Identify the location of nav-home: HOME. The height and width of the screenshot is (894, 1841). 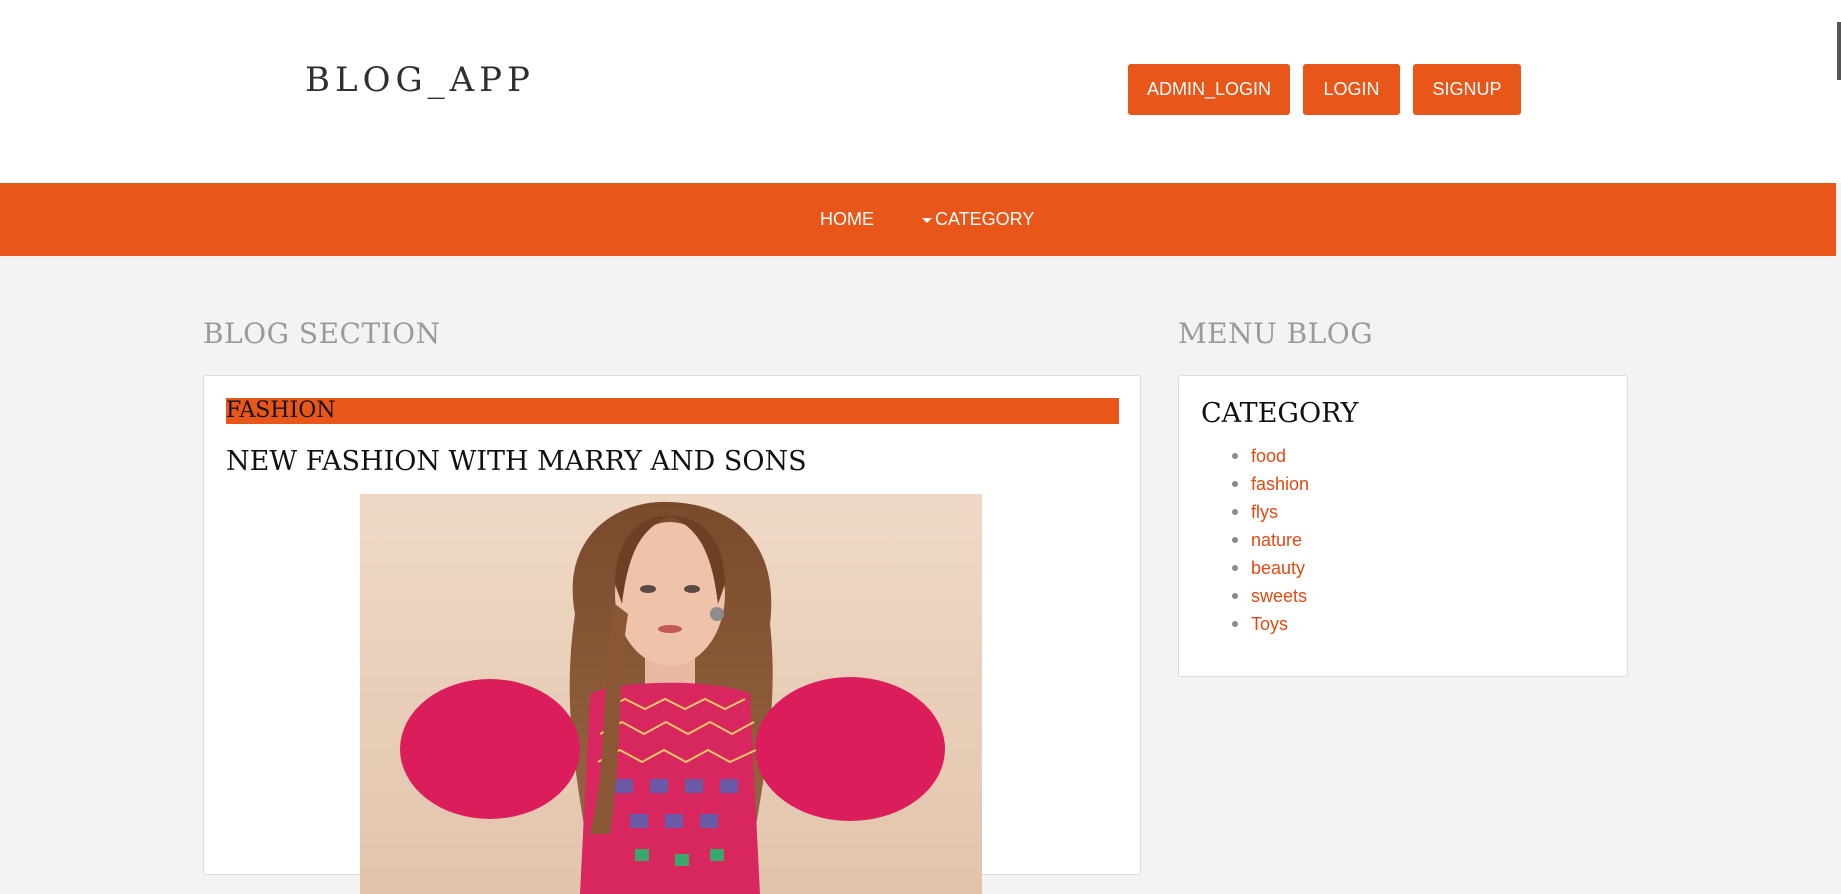
(847, 219).